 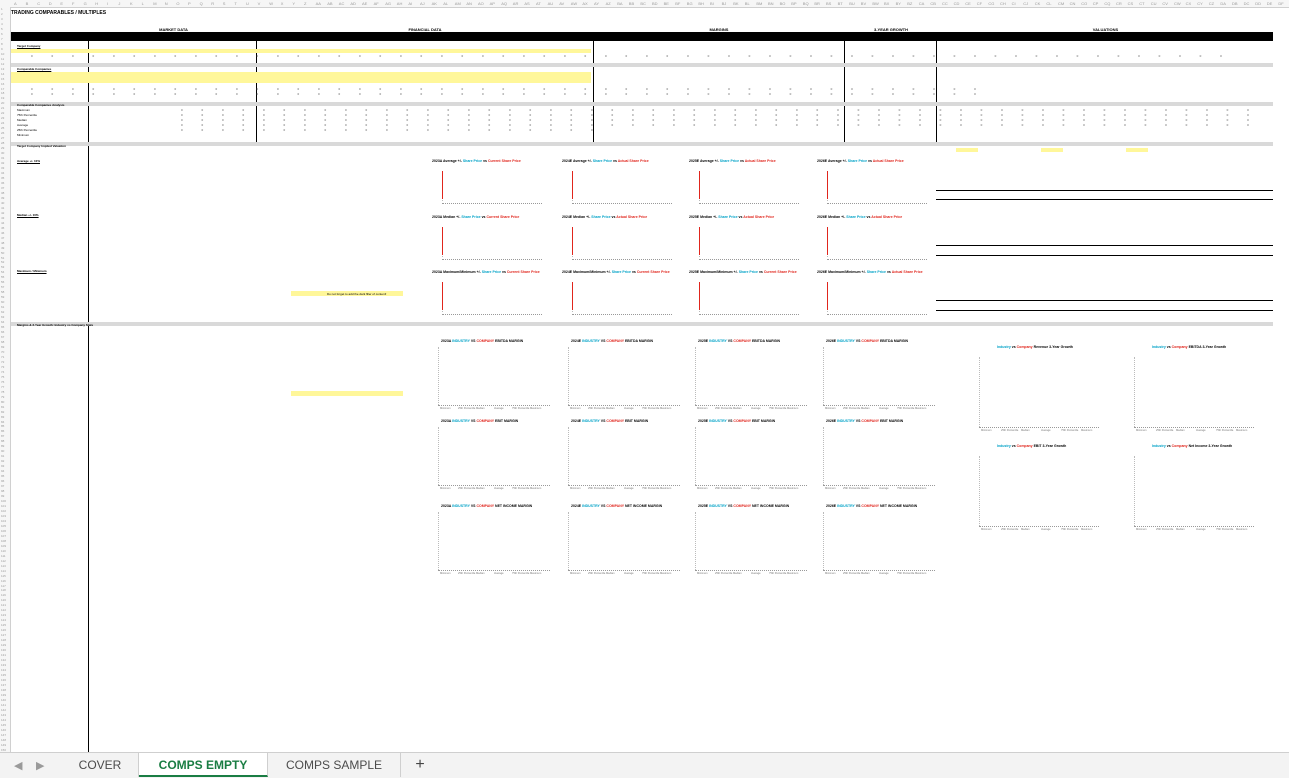 I want to click on row-number: 57, so click(x=2, y=287).